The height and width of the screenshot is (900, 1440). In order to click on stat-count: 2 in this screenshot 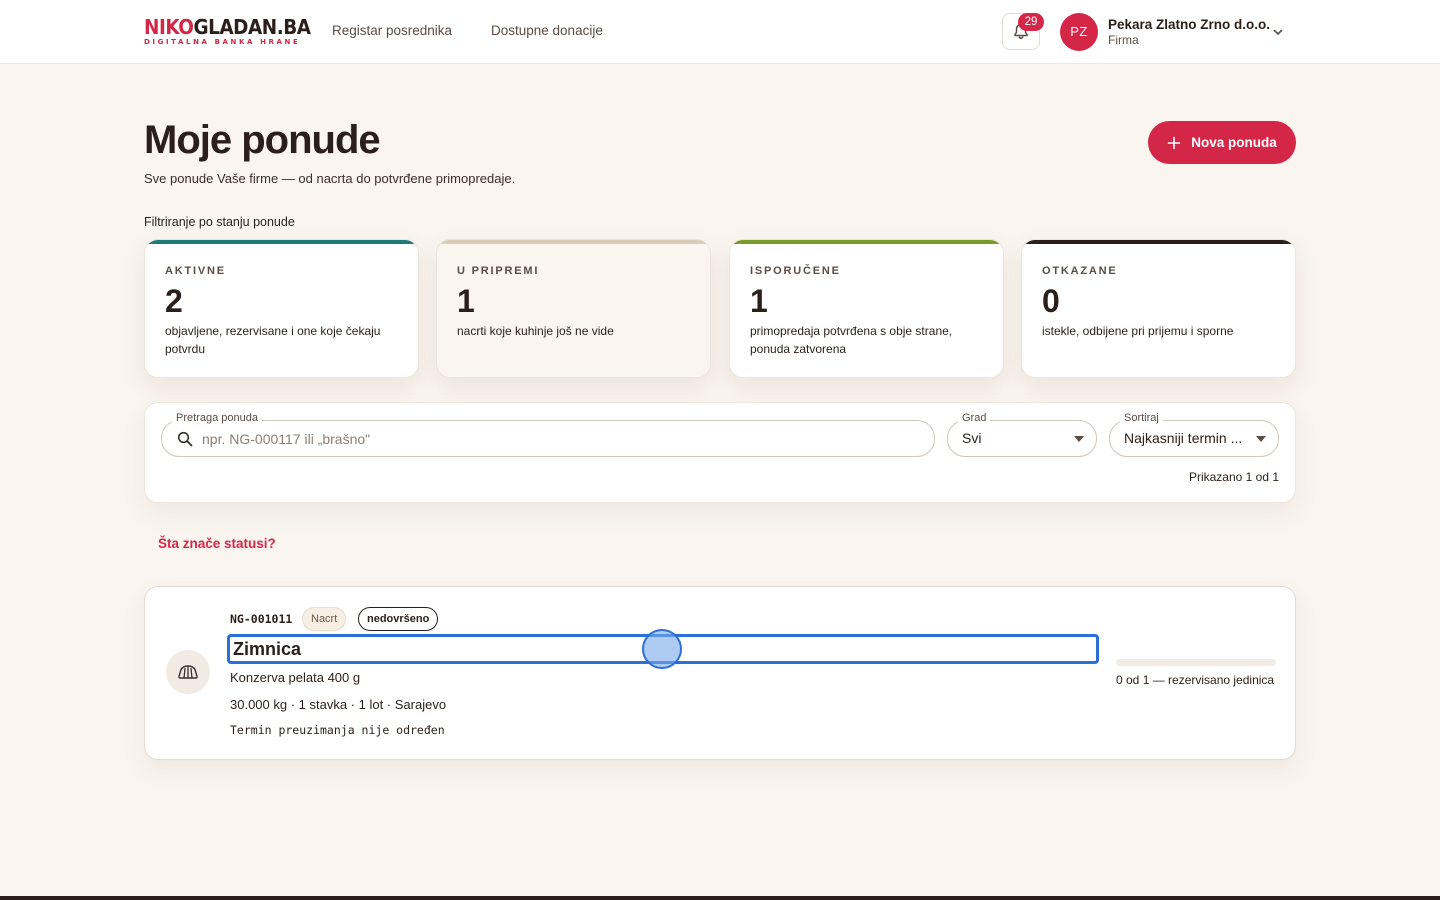, I will do `click(174, 301)`.